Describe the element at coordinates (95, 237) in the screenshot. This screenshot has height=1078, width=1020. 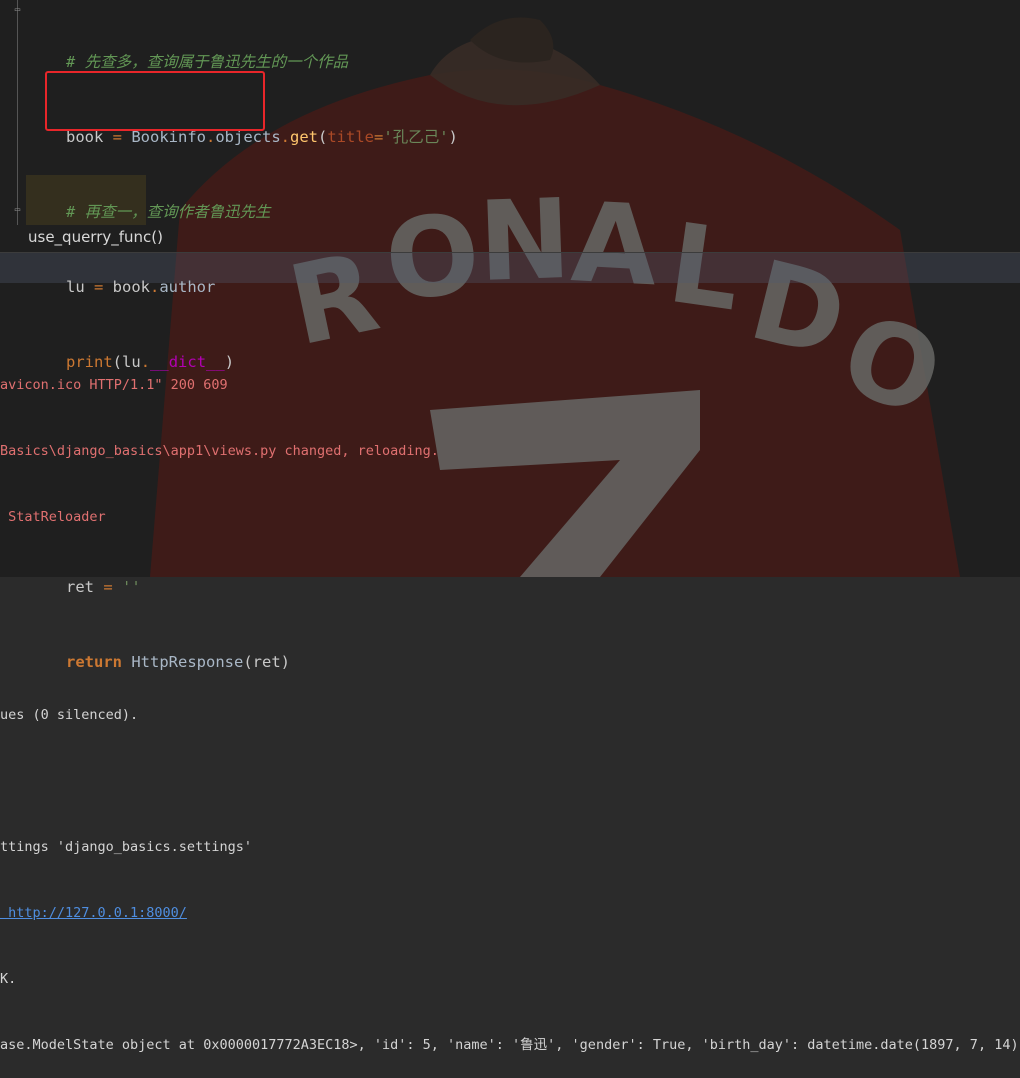
I see `breadcrumb: use_querry_func()` at that location.